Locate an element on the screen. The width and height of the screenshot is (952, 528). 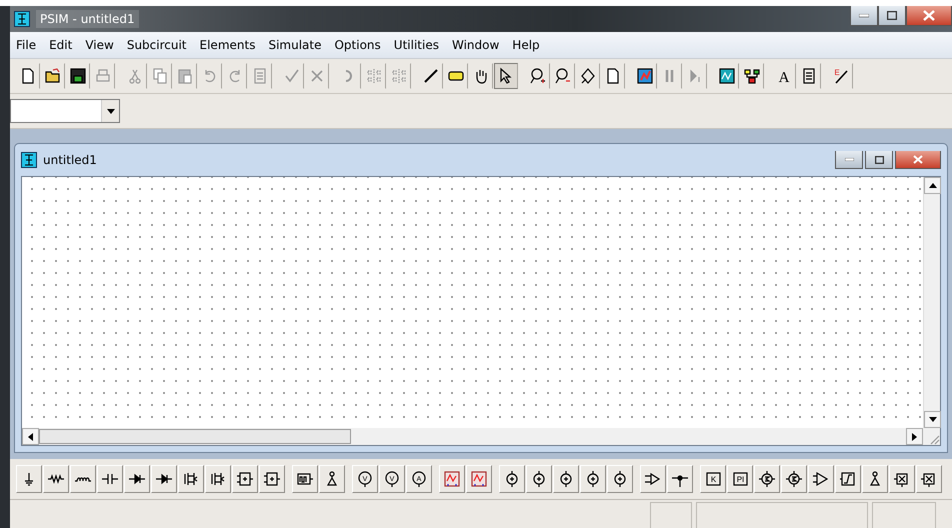
dropdown-field is located at coordinates (65, 111).